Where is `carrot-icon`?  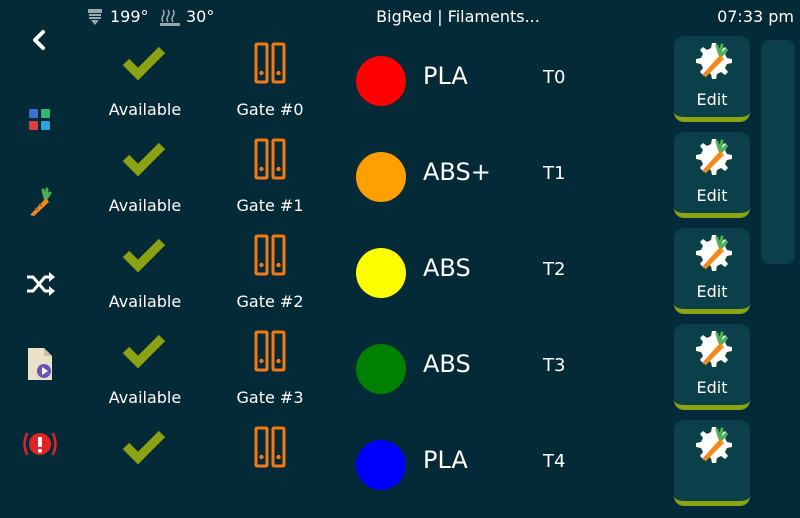 carrot-icon is located at coordinates (41, 201).